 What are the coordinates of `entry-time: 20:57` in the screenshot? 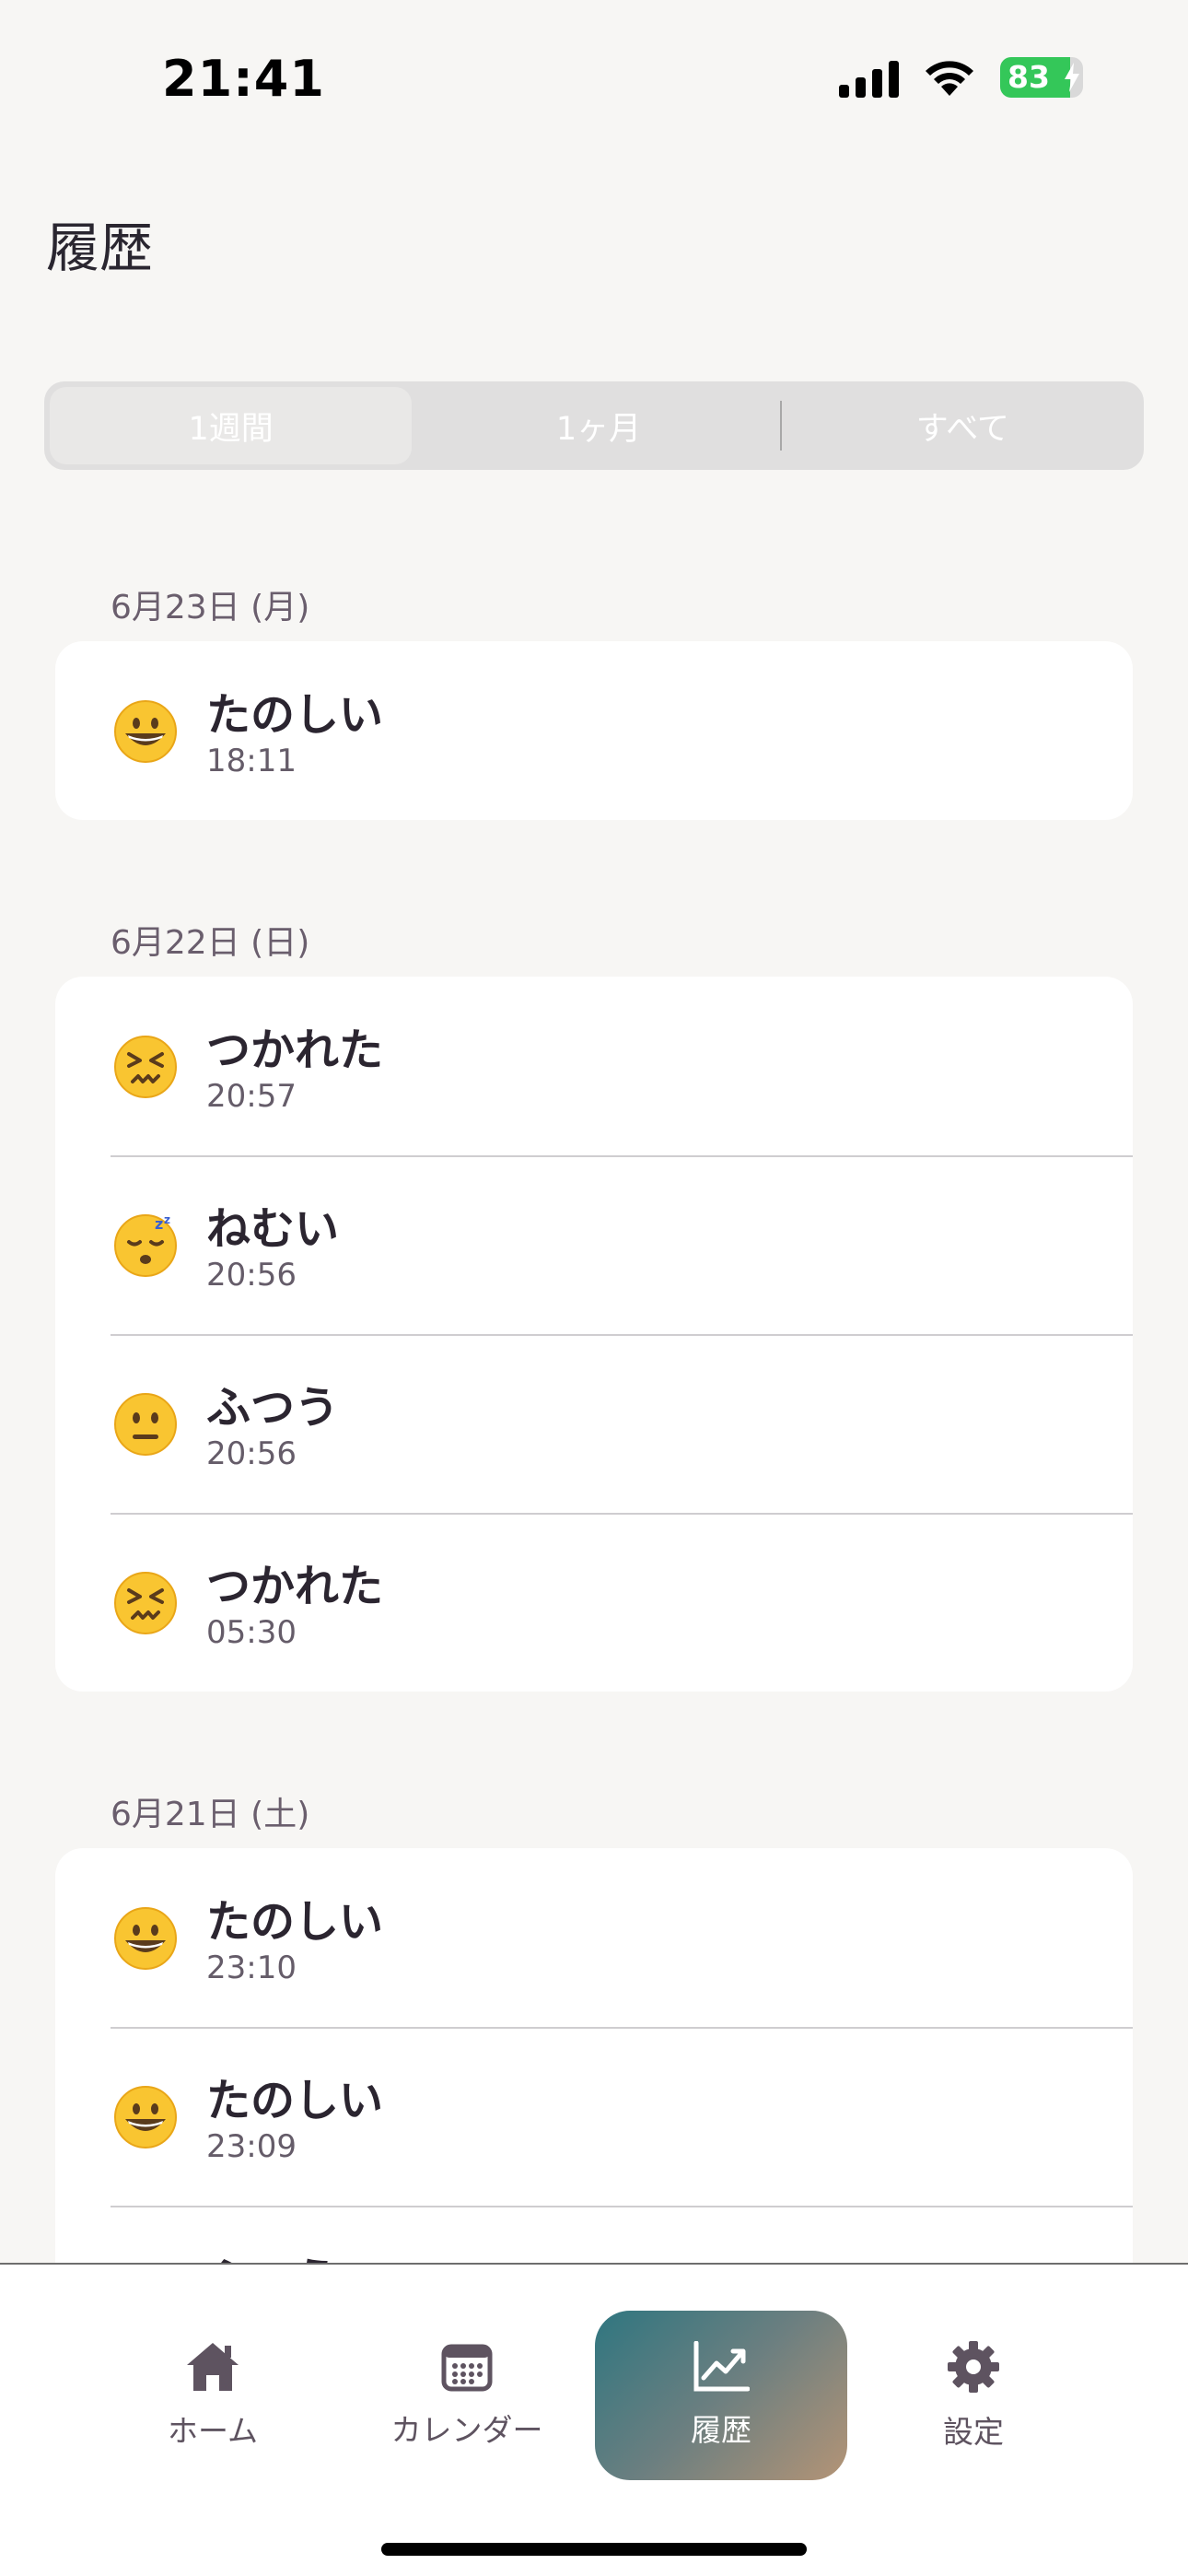 It's located at (251, 1096).